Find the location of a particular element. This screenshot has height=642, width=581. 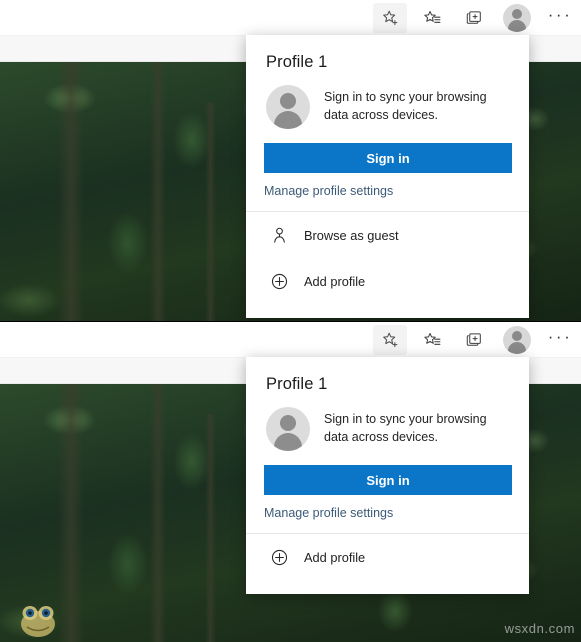

frog-mascot-logo is located at coordinates (39, 621).